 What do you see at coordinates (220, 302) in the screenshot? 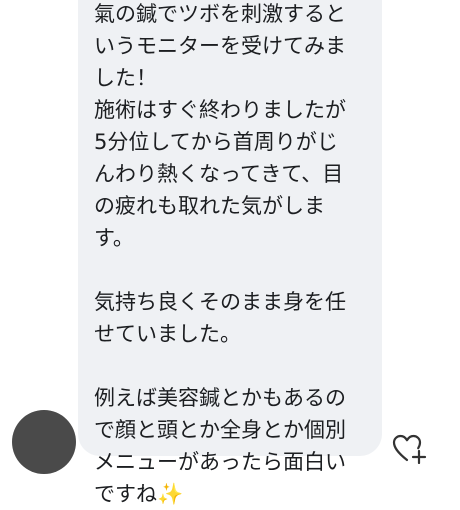
I see `message-line: 気持ち良くそのまま身を任` at bounding box center [220, 302].